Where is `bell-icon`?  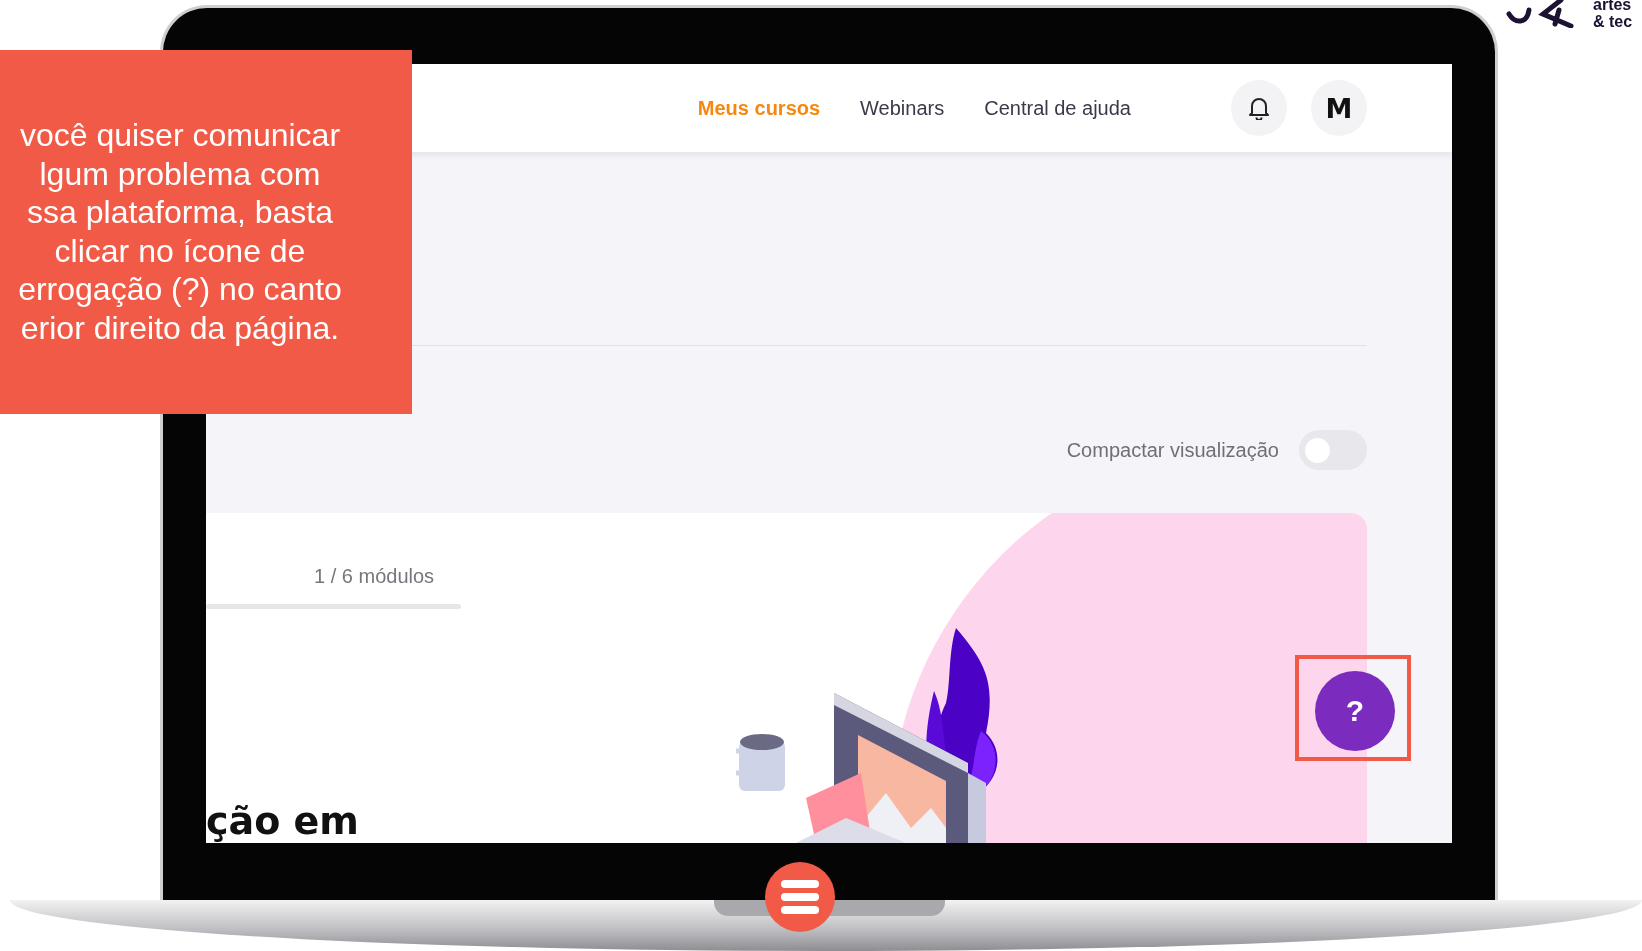
bell-icon is located at coordinates (1259, 108).